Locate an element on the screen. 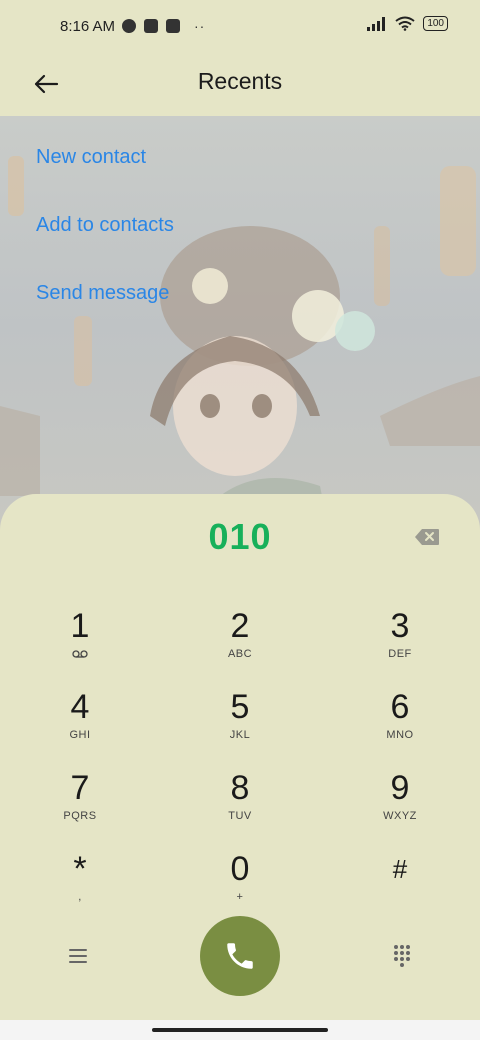  signal-icon is located at coordinates (376, 23).